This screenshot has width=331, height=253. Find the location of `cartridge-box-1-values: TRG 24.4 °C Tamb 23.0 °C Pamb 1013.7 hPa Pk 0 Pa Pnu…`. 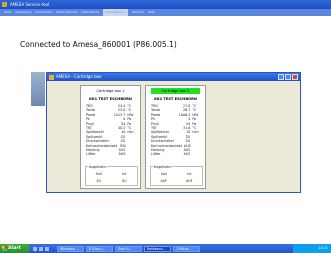

cartridge-box-1-values: TRG 24.4 °C Tamb 23.0 °C Pamb 1013.7 hPa Pk 0 Pa Pnu… is located at coordinates (110, 130).